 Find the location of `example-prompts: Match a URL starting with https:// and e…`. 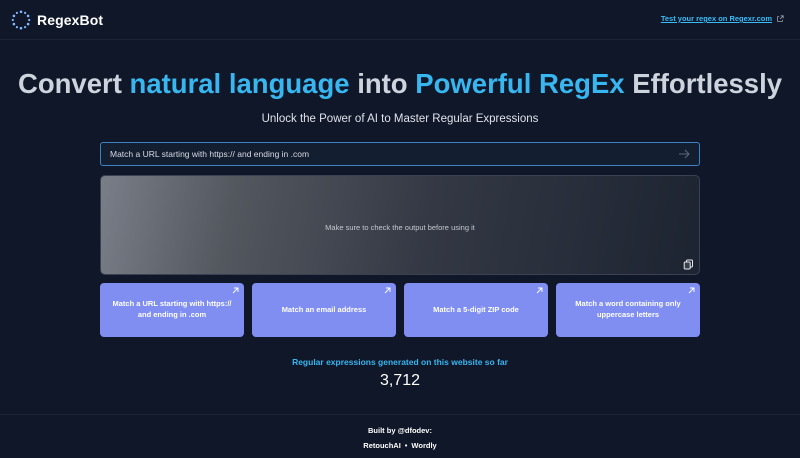

example-prompts: Match a URL starting with https:// and e… is located at coordinates (400, 310).